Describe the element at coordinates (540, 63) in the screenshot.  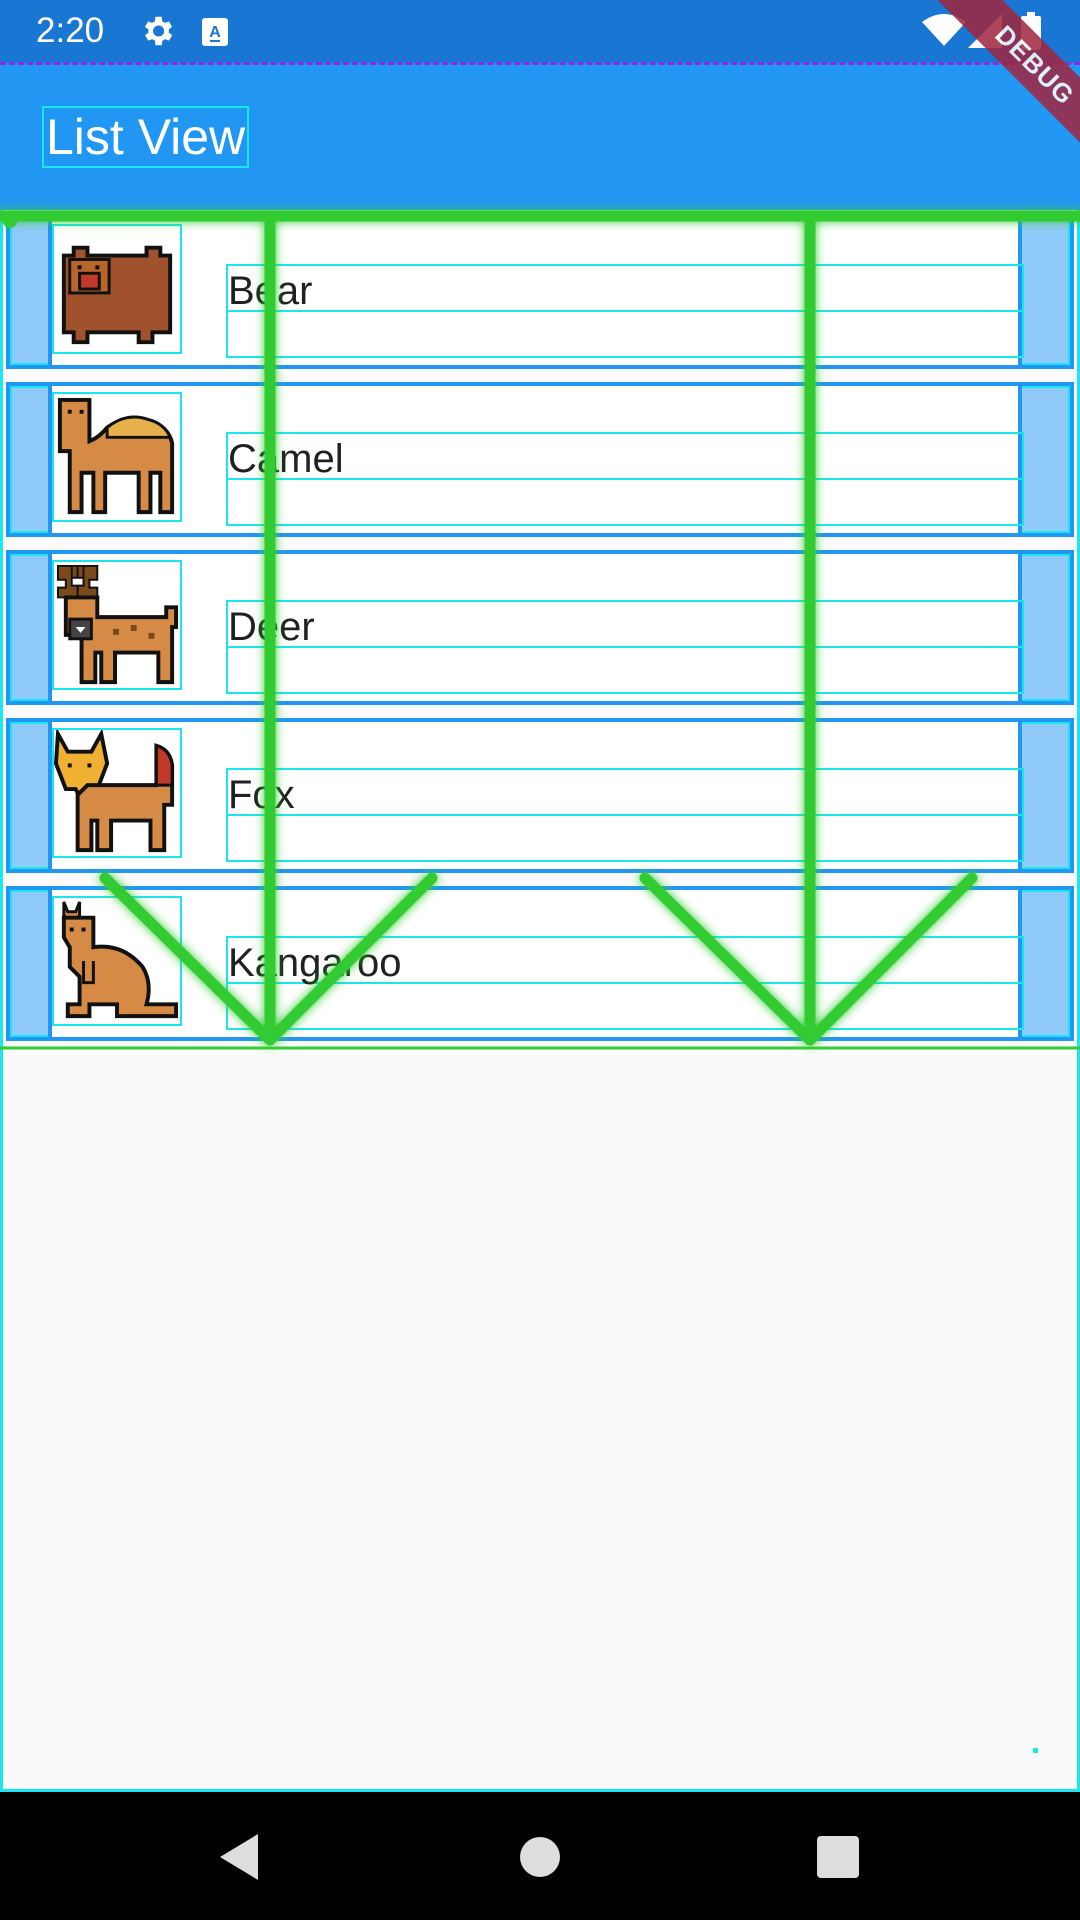
I see `debug-dashed-line` at that location.